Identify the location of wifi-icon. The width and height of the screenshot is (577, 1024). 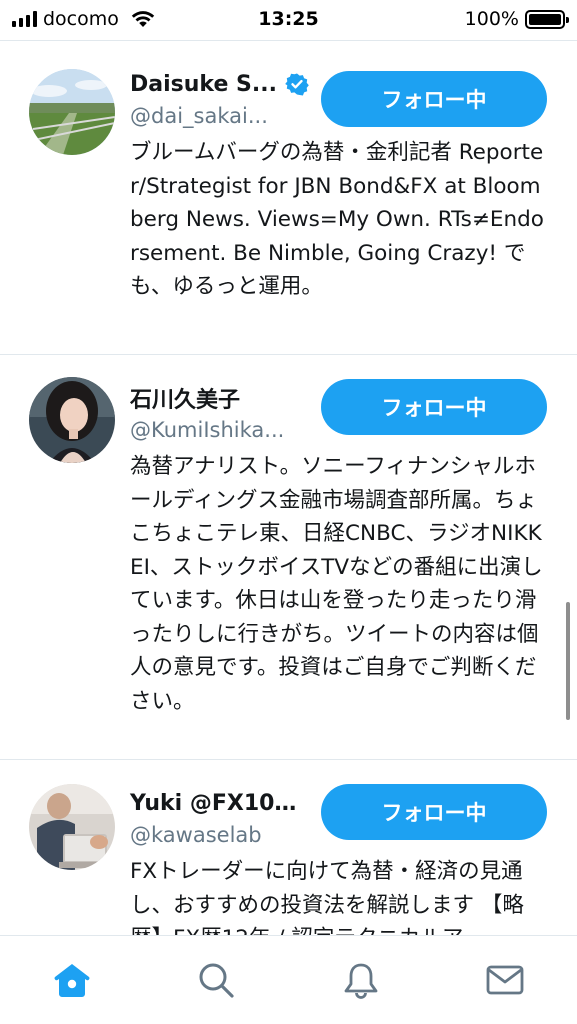
(143, 19).